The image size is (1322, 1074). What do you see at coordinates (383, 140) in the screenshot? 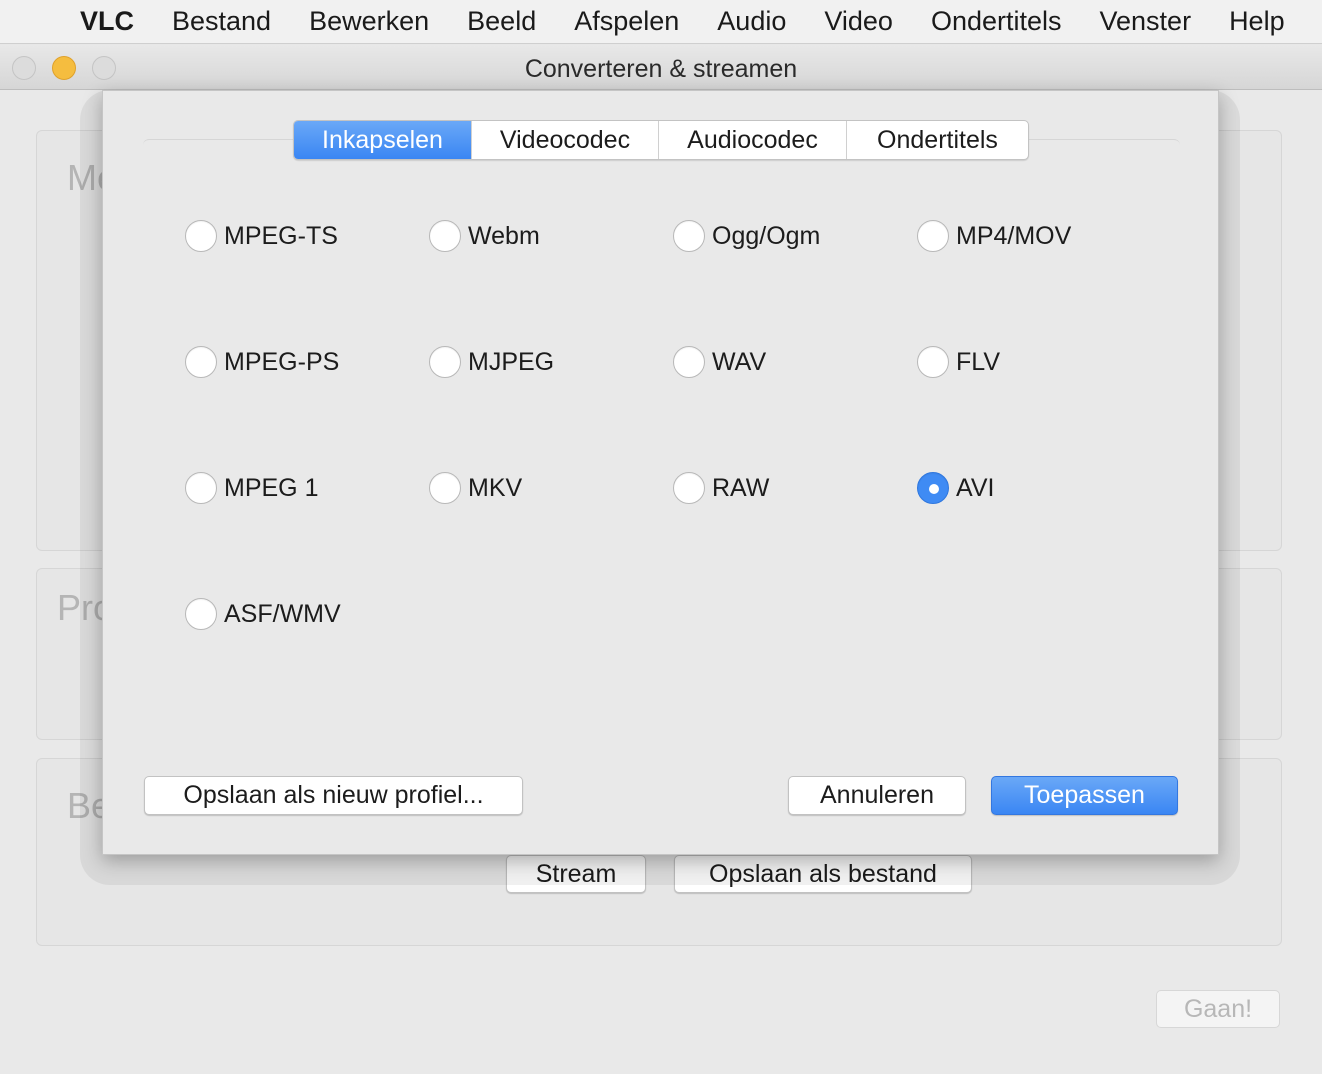
I see `tab-encapsulation: Inkapselen` at bounding box center [383, 140].